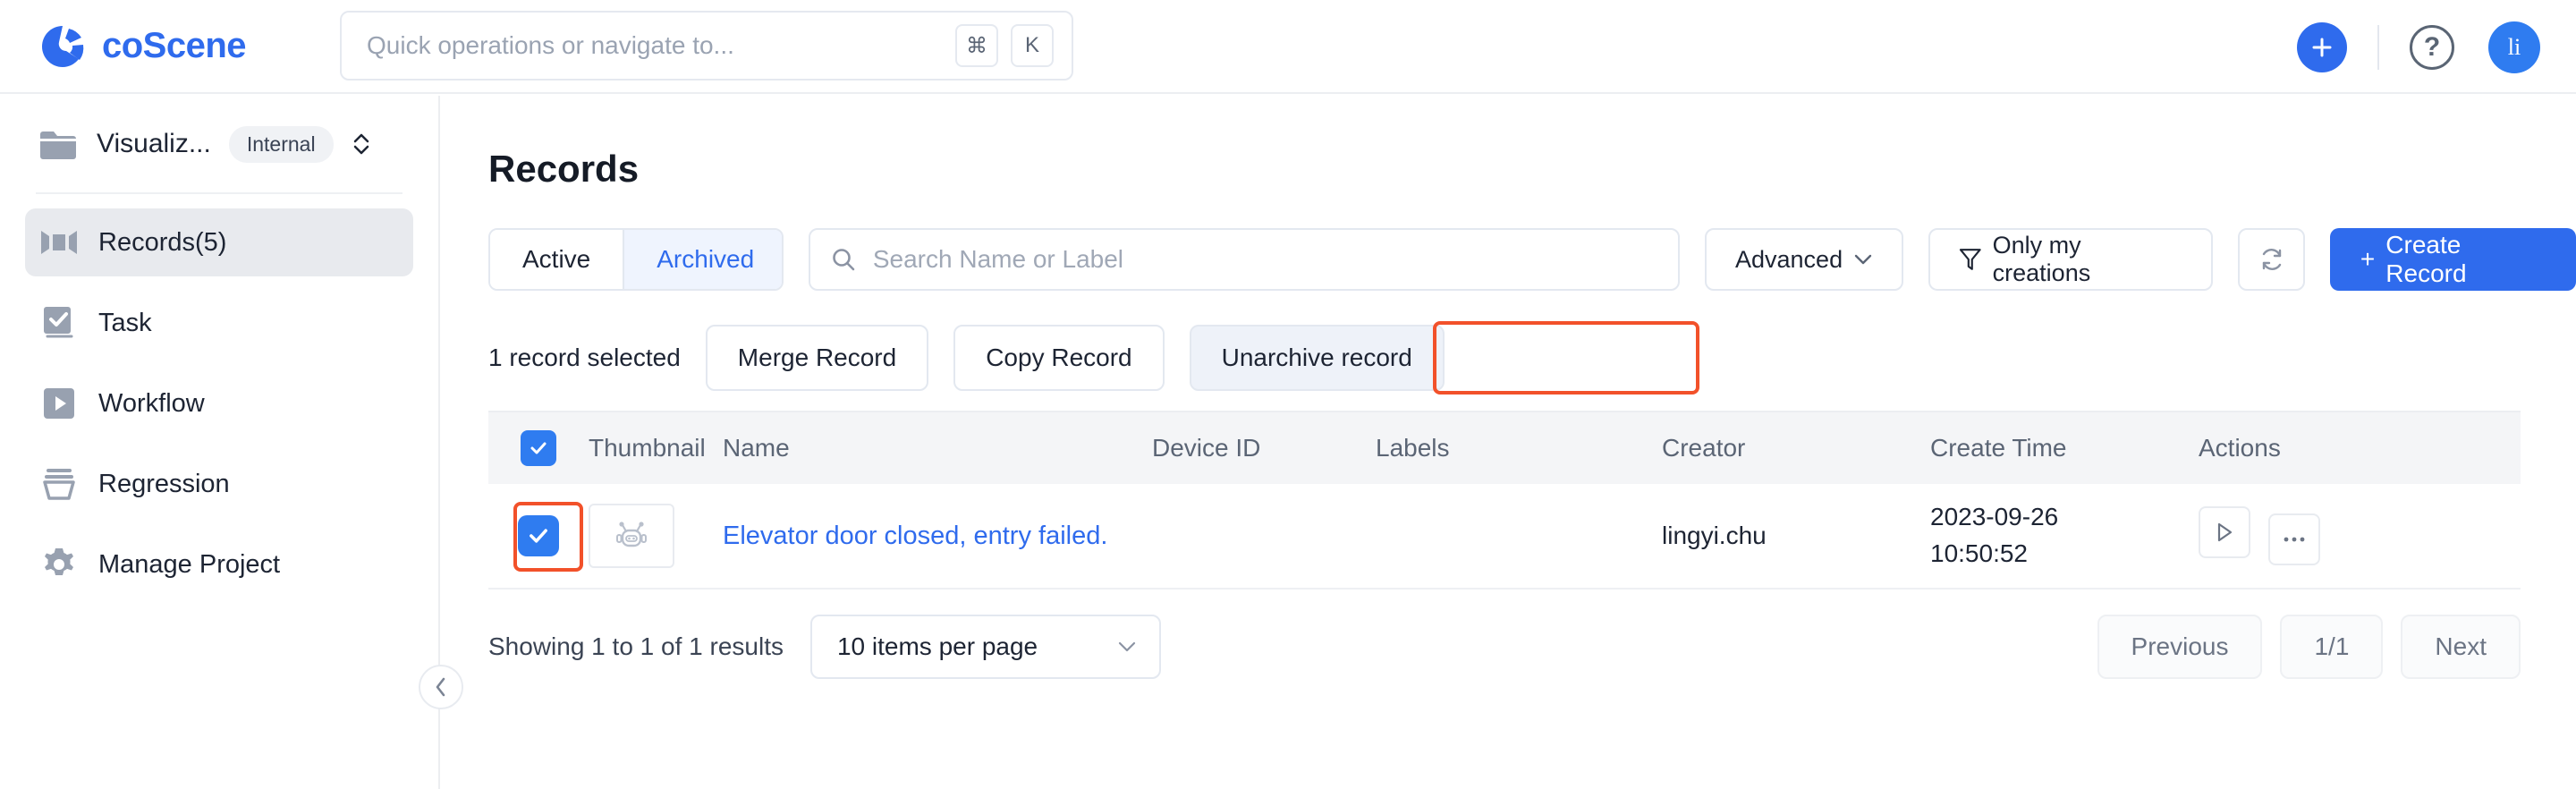 The image size is (2576, 789). Describe the element at coordinates (162, 242) in the screenshot. I see `sidebar-item-label: Records(5)` at that location.